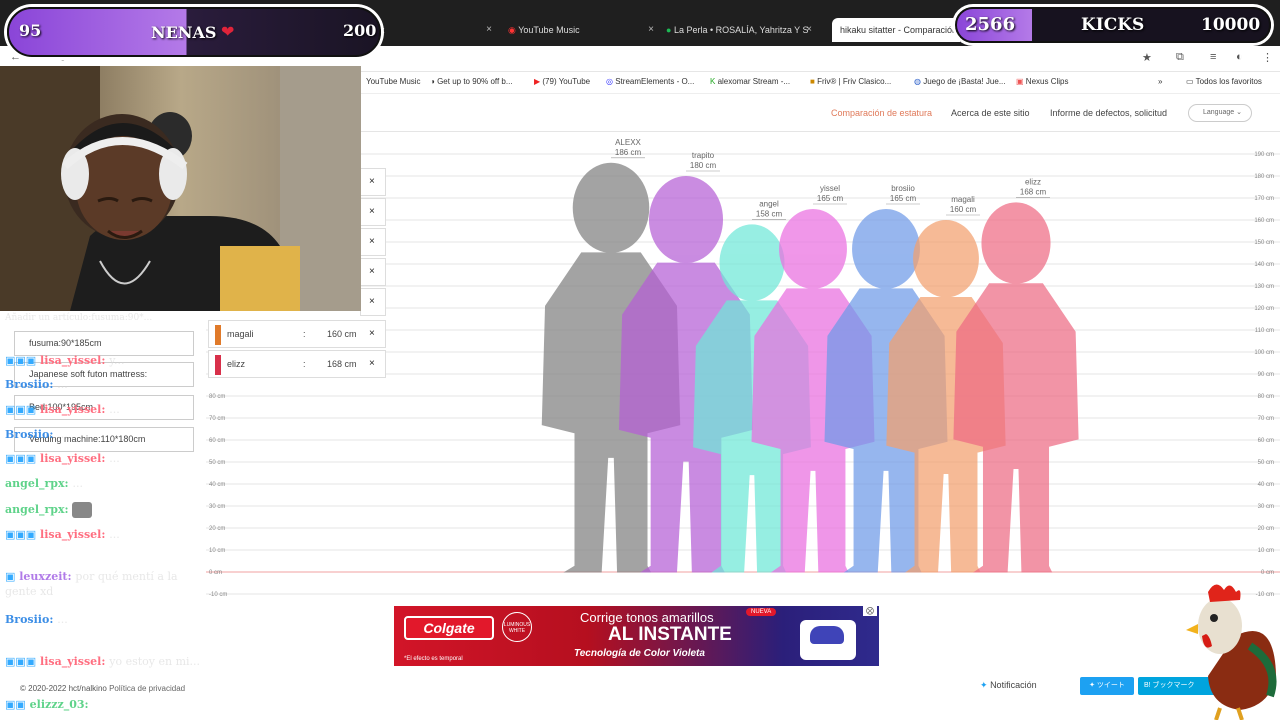 This screenshot has height=720, width=1280. Describe the element at coordinates (917, 81) in the screenshot. I see `bookmark-icon: ◍` at that location.